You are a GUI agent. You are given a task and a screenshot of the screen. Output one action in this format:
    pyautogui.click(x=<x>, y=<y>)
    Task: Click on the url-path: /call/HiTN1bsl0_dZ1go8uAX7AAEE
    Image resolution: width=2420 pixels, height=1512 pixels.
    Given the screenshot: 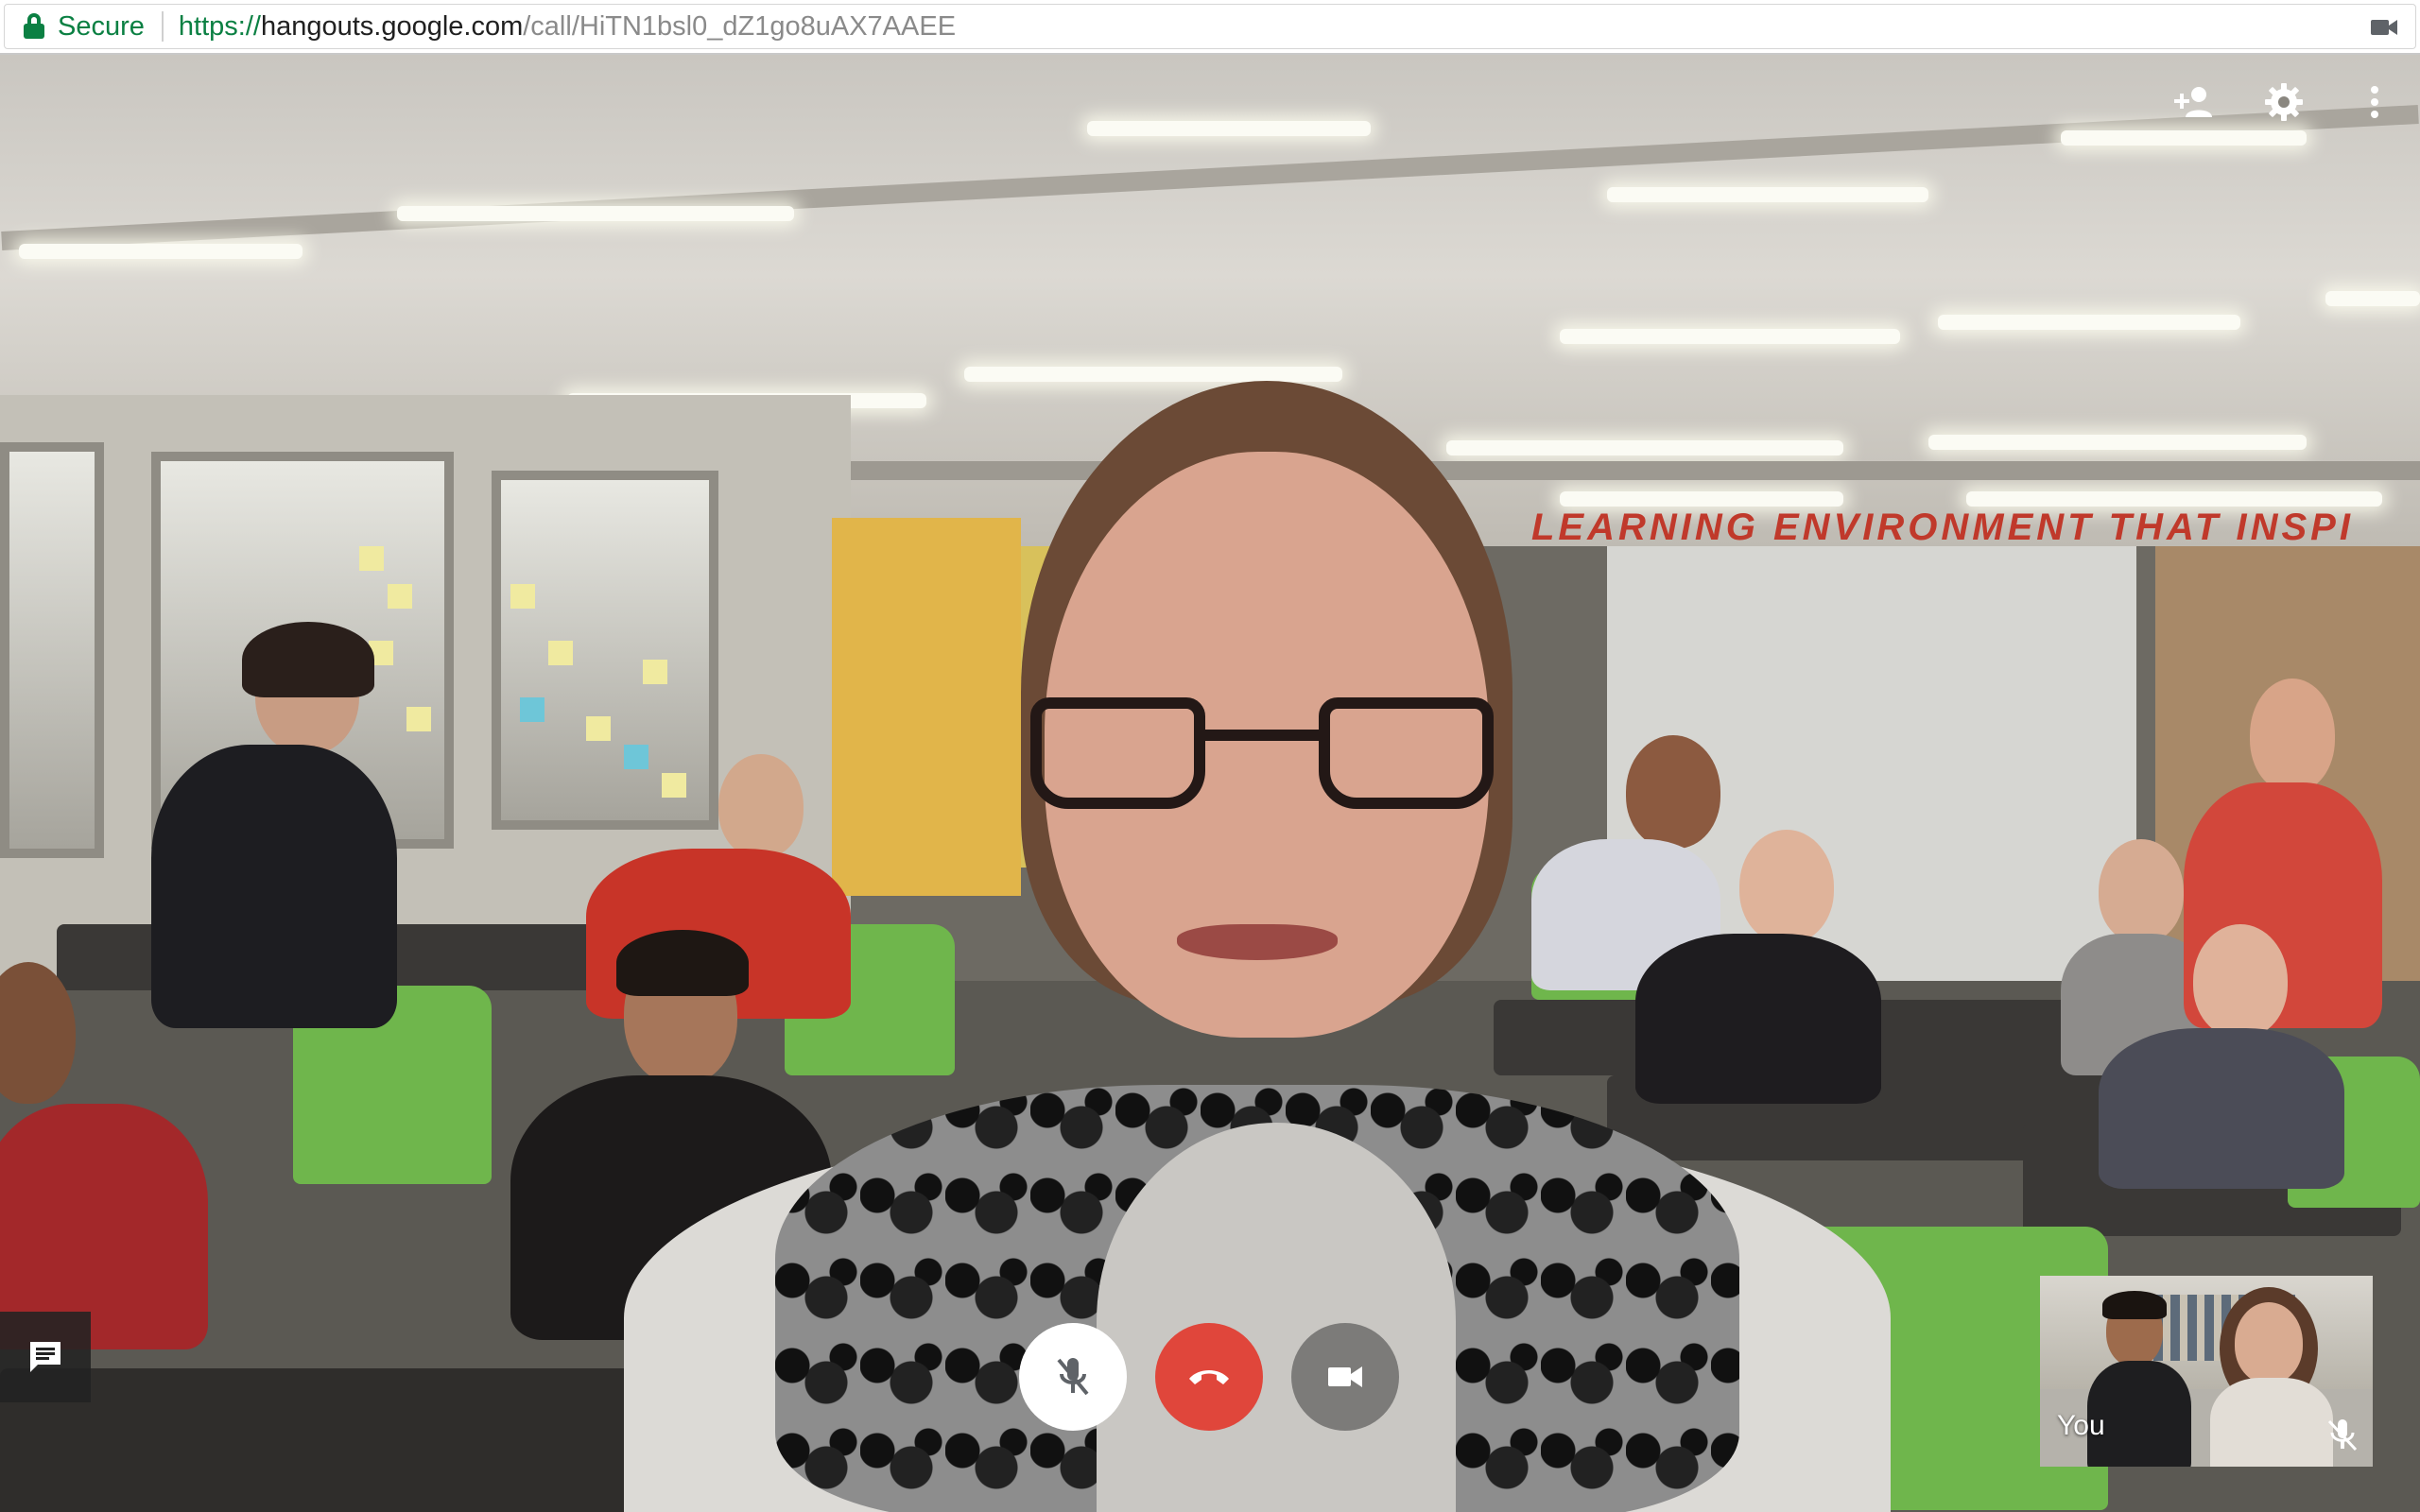 What is the action you would take?
    pyautogui.click(x=740, y=26)
    